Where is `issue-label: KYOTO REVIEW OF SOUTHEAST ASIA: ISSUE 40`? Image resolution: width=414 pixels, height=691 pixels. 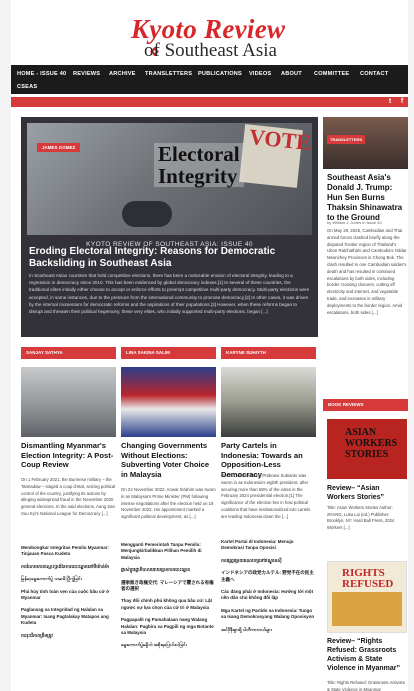
issue-label: KYOTO REVIEW OF SOUTHEAST ASIA: ISSUE 40 is located at coordinates (169, 244).